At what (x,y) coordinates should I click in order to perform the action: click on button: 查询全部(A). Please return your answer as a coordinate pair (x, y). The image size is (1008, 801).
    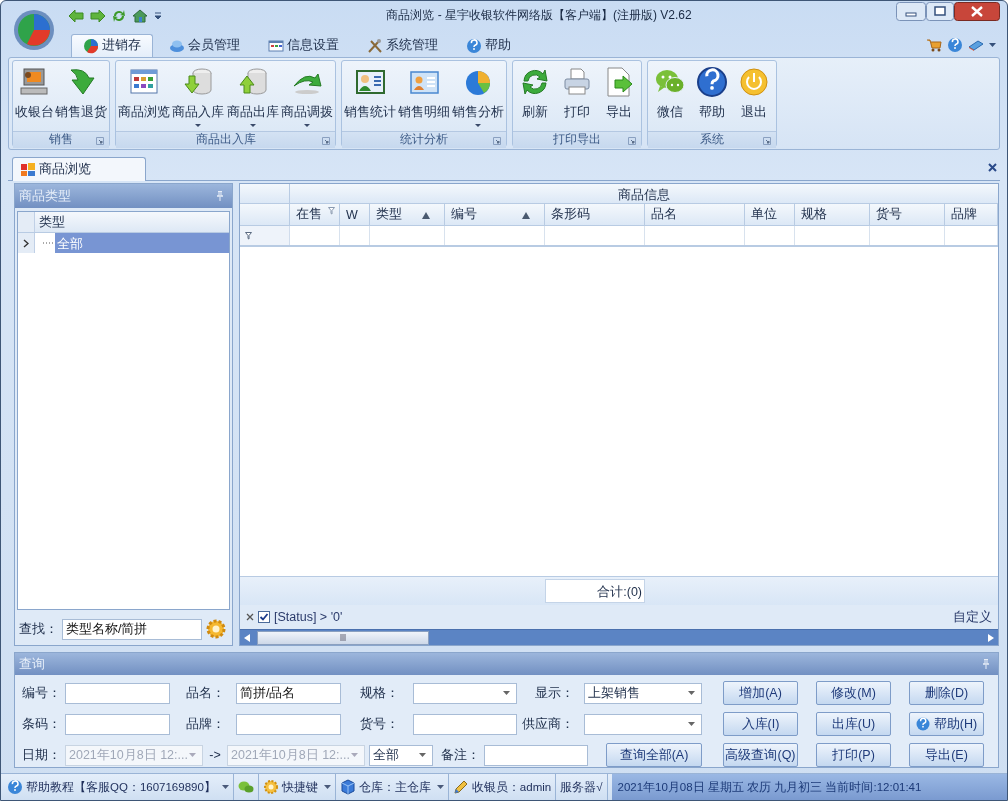
    Looking at the image, I should click on (654, 755).